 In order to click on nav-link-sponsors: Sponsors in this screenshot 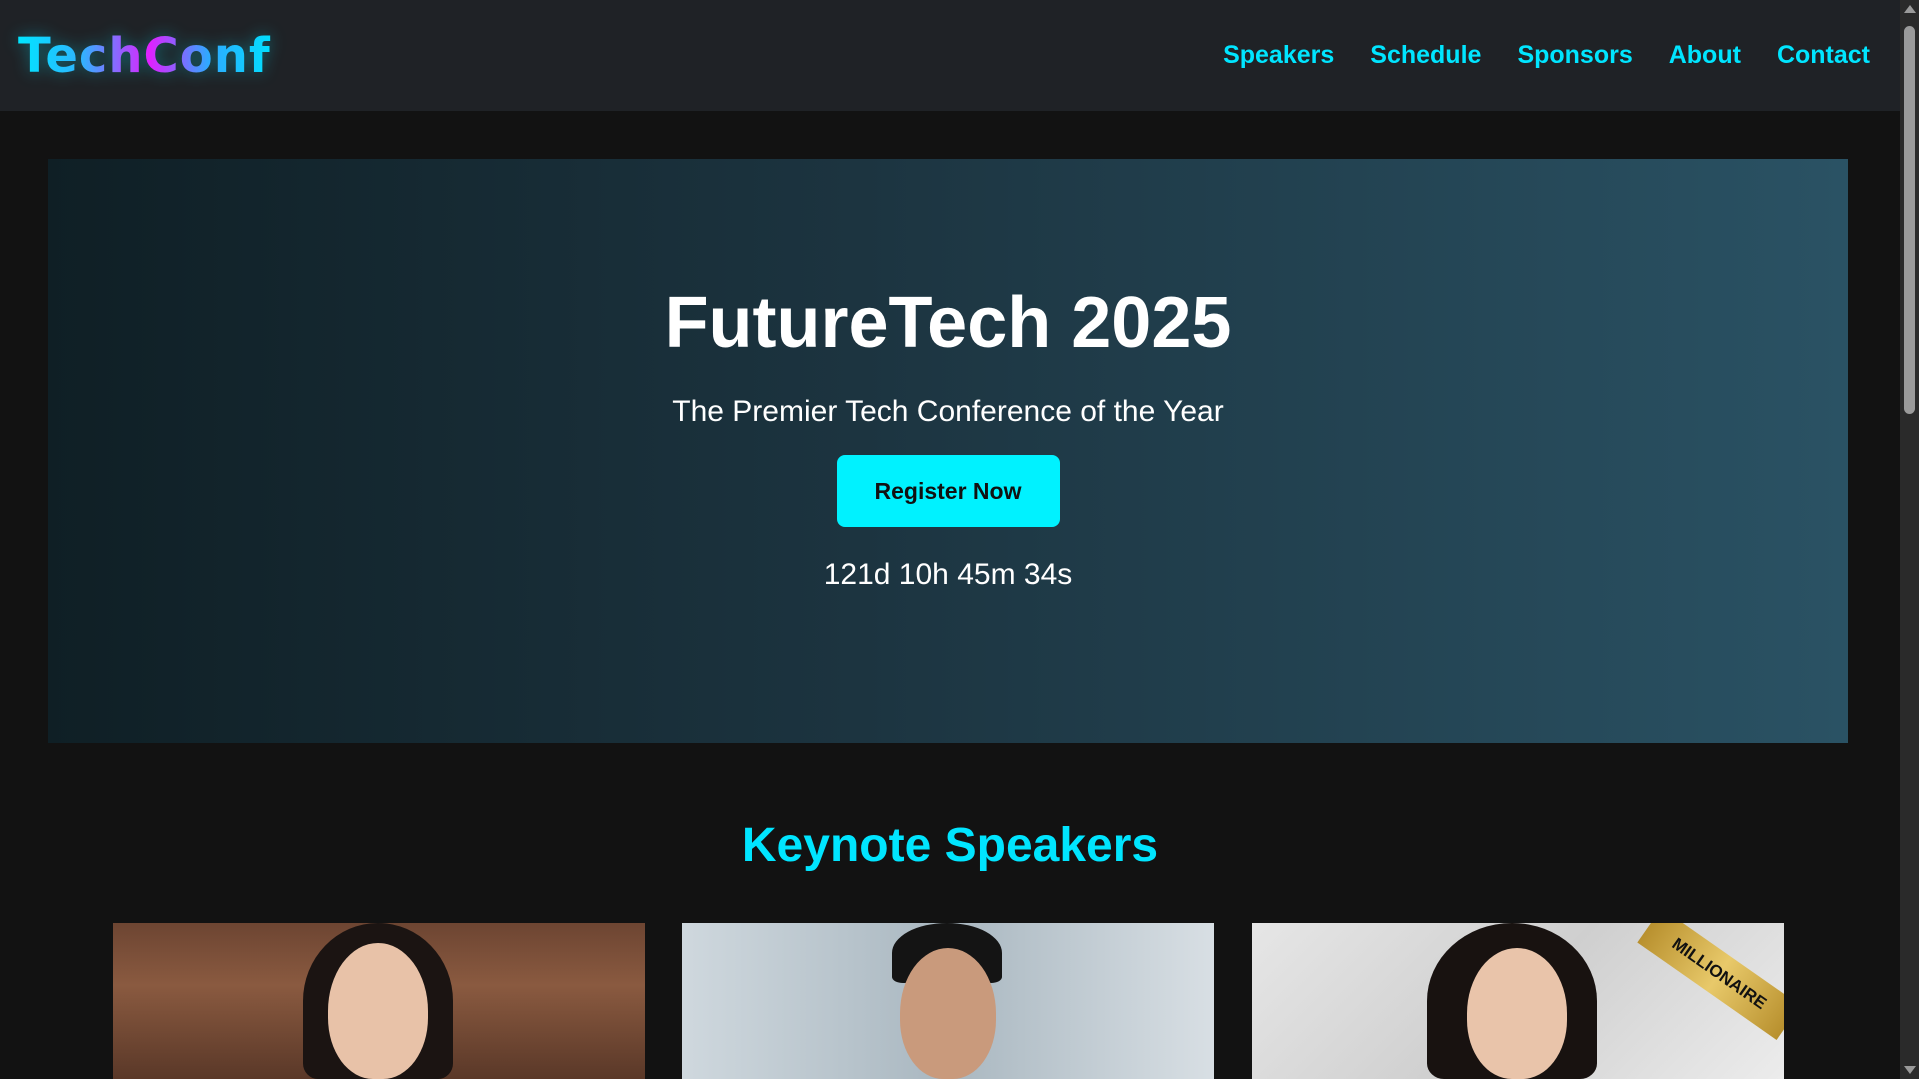, I will do `click(1574, 55)`.